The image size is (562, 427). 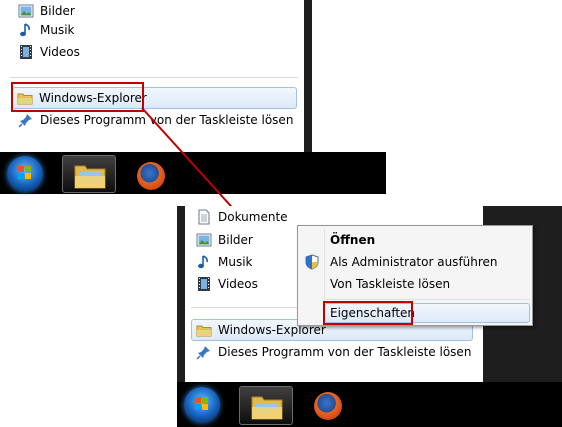 I want to click on videos-icon, so click(x=204, y=284).